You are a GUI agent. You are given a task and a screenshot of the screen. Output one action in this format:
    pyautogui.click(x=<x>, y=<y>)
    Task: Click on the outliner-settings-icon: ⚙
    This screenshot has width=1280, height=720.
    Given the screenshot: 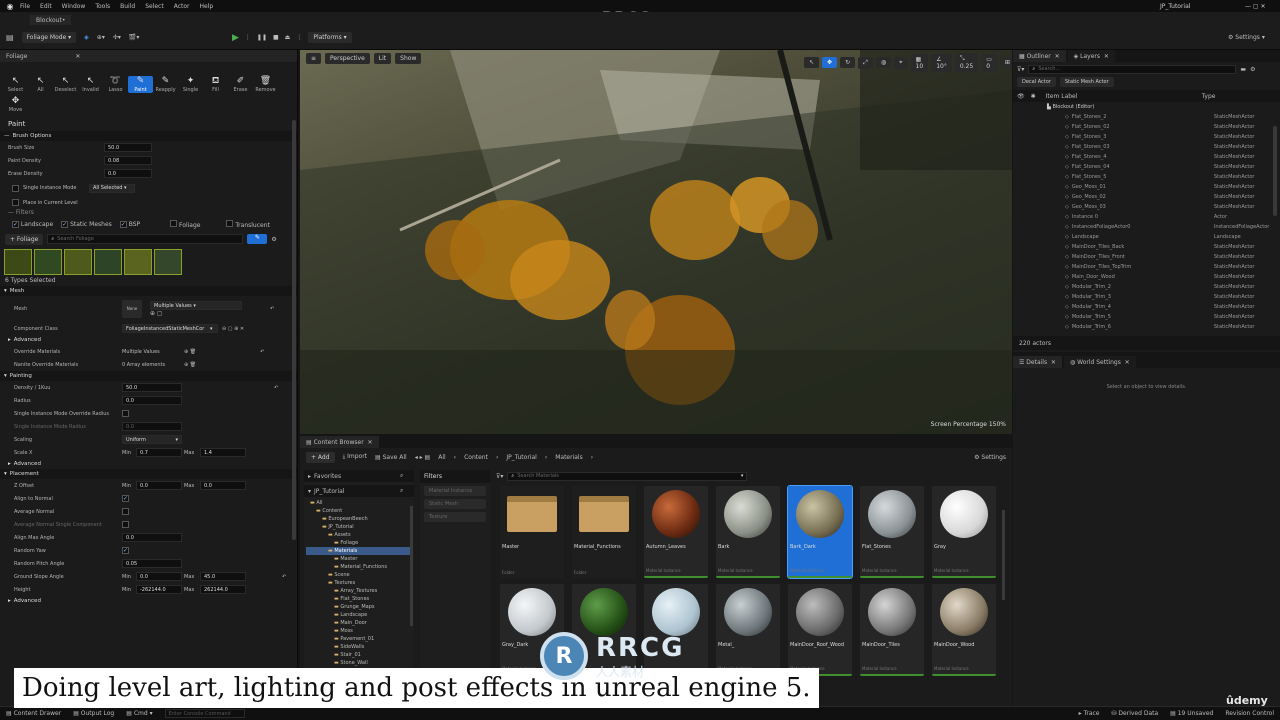 What is the action you would take?
    pyautogui.click(x=1252, y=69)
    